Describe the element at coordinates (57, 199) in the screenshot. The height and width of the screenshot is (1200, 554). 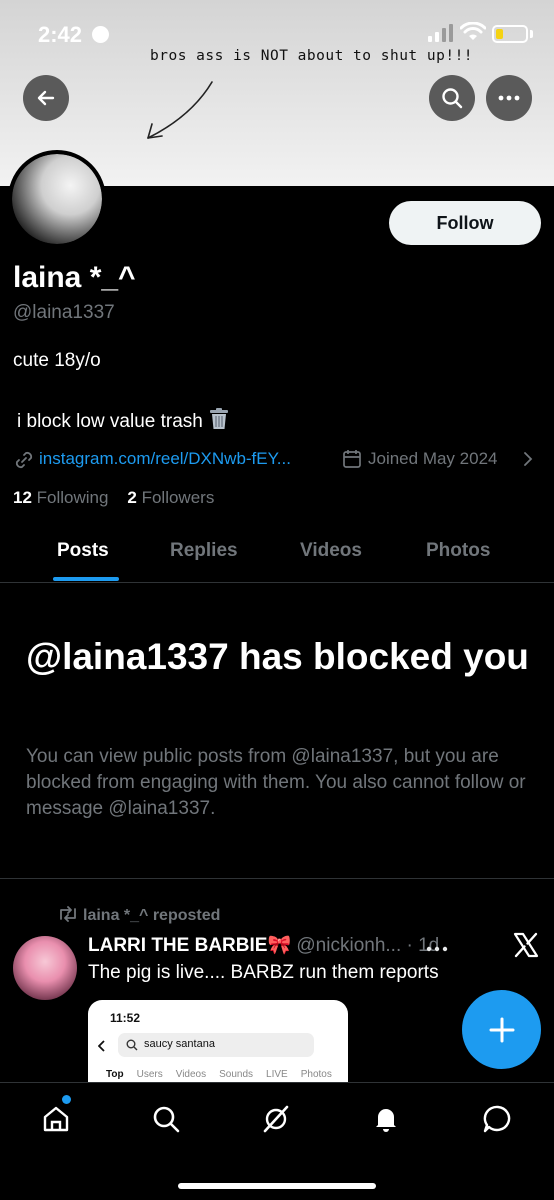
I see `profile-avatar` at that location.